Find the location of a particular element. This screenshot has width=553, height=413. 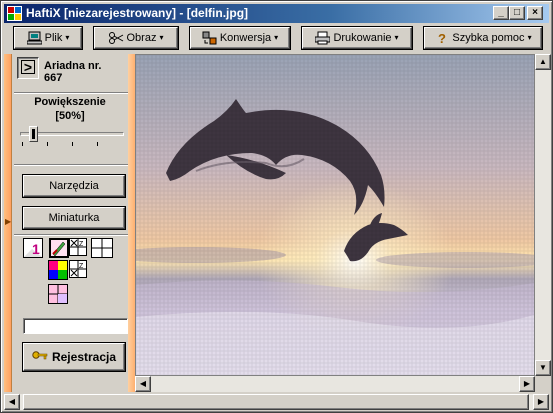

printer-icon is located at coordinates (323, 38).